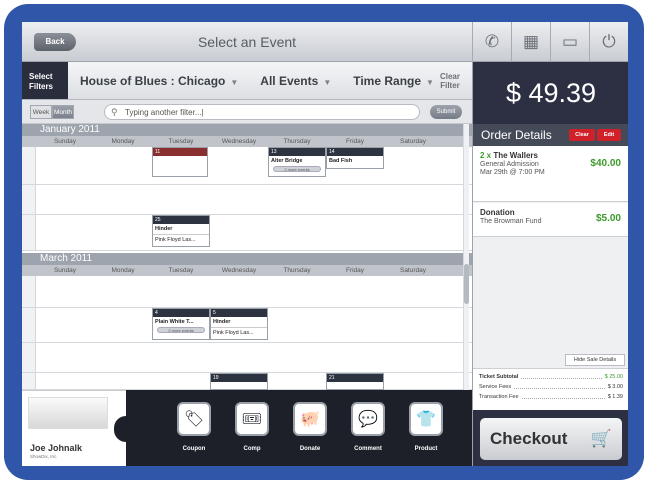  I want to click on donate-label: Donate, so click(310, 449).